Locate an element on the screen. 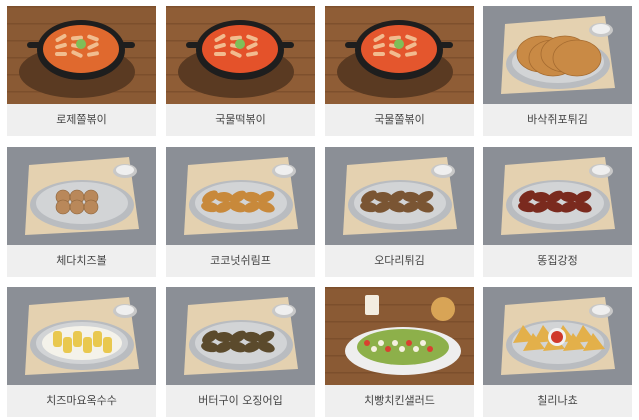  menu-item-label: 똥집강정 is located at coordinates (557, 261).